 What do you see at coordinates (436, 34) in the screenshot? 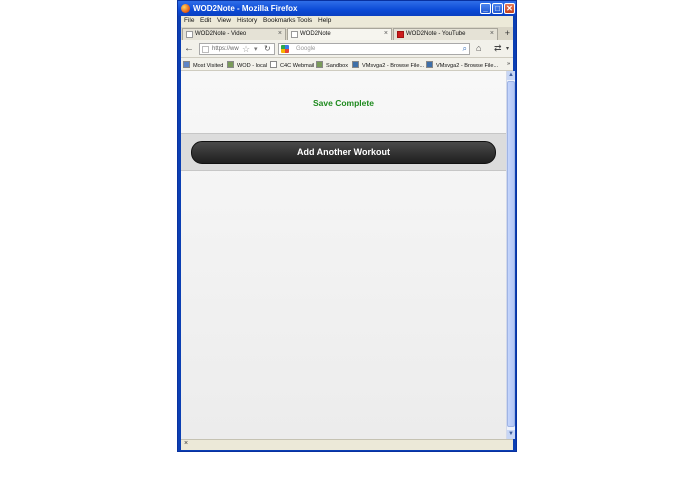
I see `tab-label: WOD2Note - YouTube` at bounding box center [436, 34].